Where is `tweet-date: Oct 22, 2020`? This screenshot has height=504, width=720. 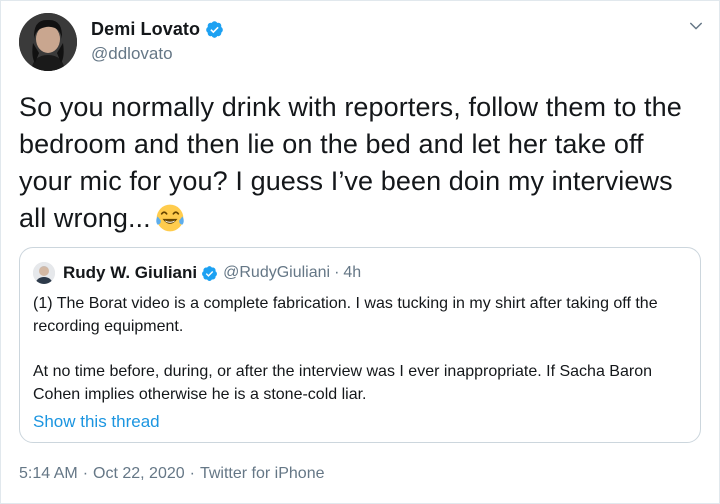 tweet-date: Oct 22, 2020 is located at coordinates (139, 474).